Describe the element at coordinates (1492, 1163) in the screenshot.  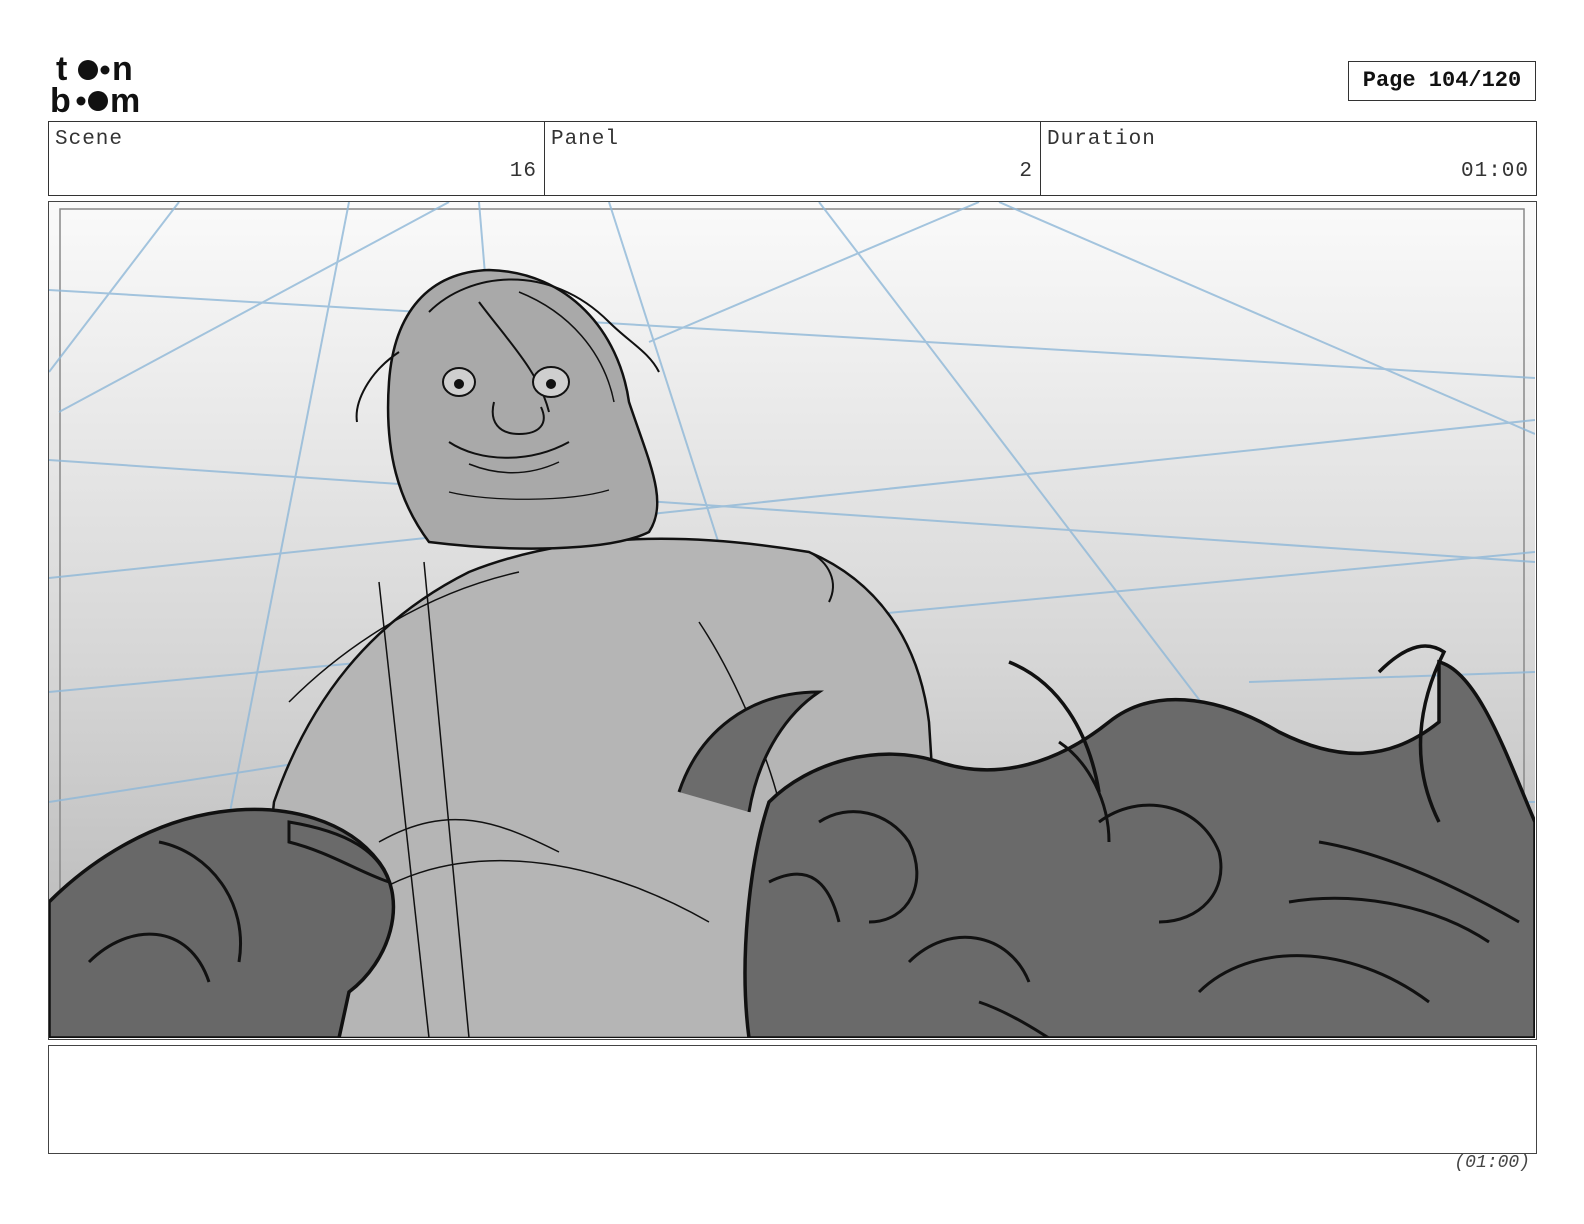
I see `footer-duration: (01:00)` at that location.